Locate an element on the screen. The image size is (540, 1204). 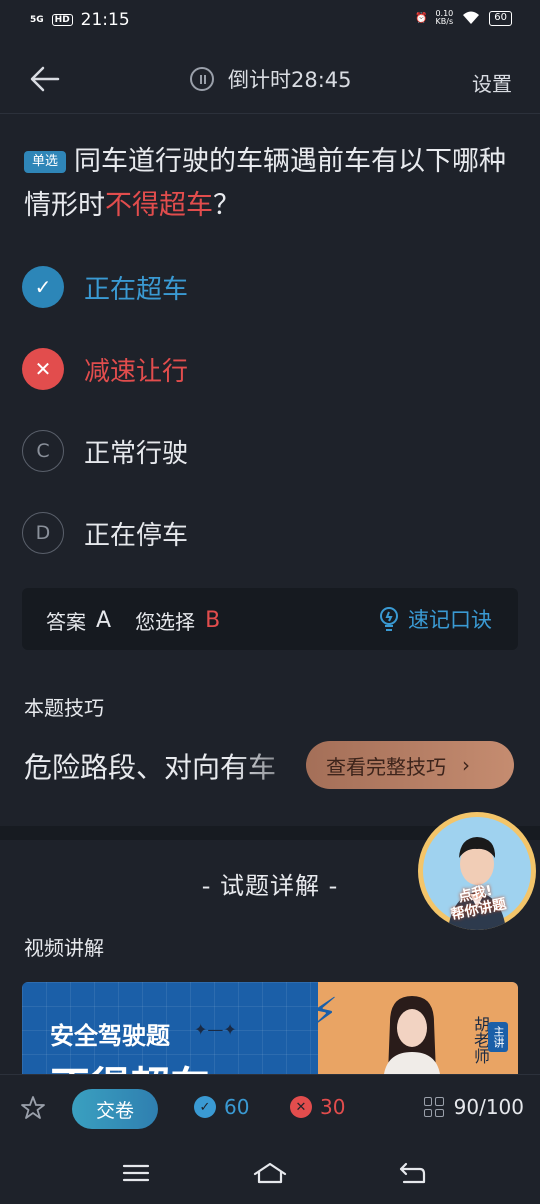
option-marker: C is located at coordinates (43, 451).